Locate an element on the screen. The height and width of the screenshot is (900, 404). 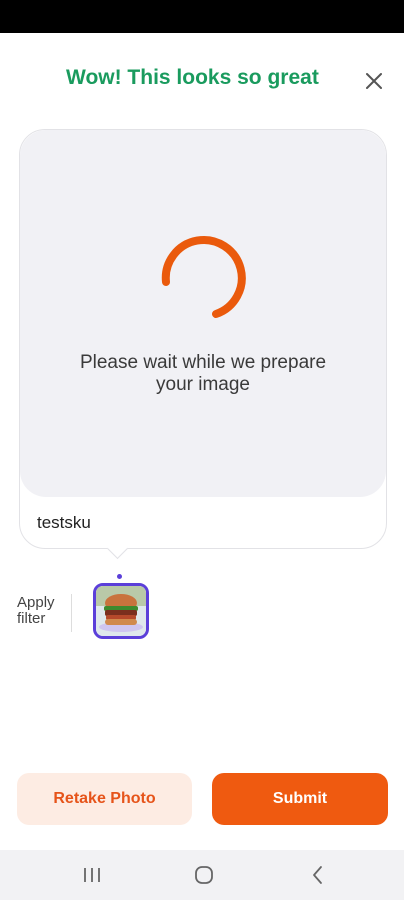
sku-label: testsku is located at coordinates (64, 522).